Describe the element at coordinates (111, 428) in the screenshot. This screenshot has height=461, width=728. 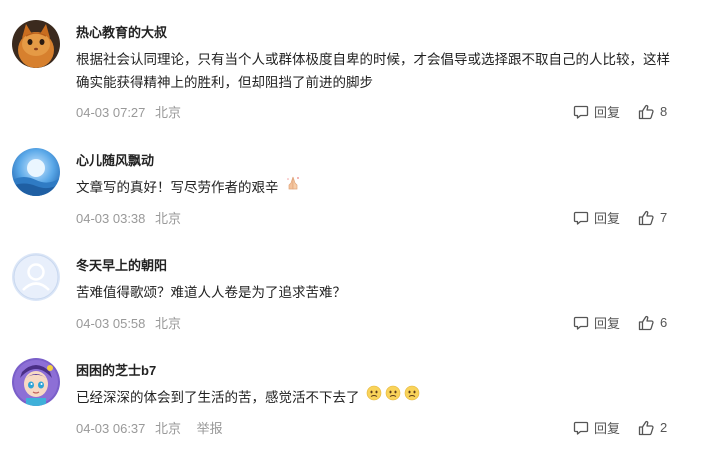
I see `comment-date: 04-03 06:37` at that location.